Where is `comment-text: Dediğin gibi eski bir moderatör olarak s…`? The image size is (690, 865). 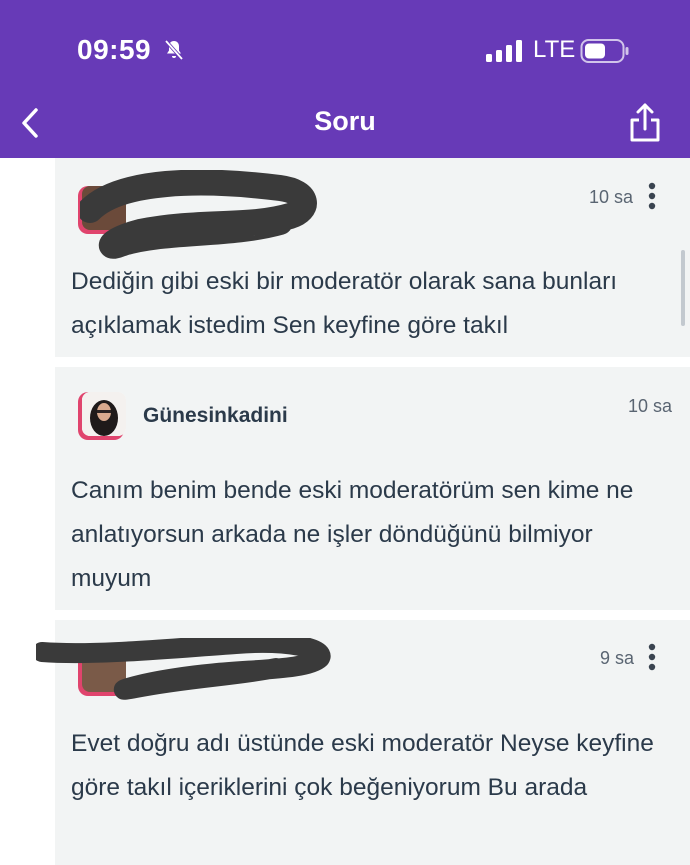
comment-text: Dediğin gibi eski bir moderatör olarak s… is located at coordinates (344, 303).